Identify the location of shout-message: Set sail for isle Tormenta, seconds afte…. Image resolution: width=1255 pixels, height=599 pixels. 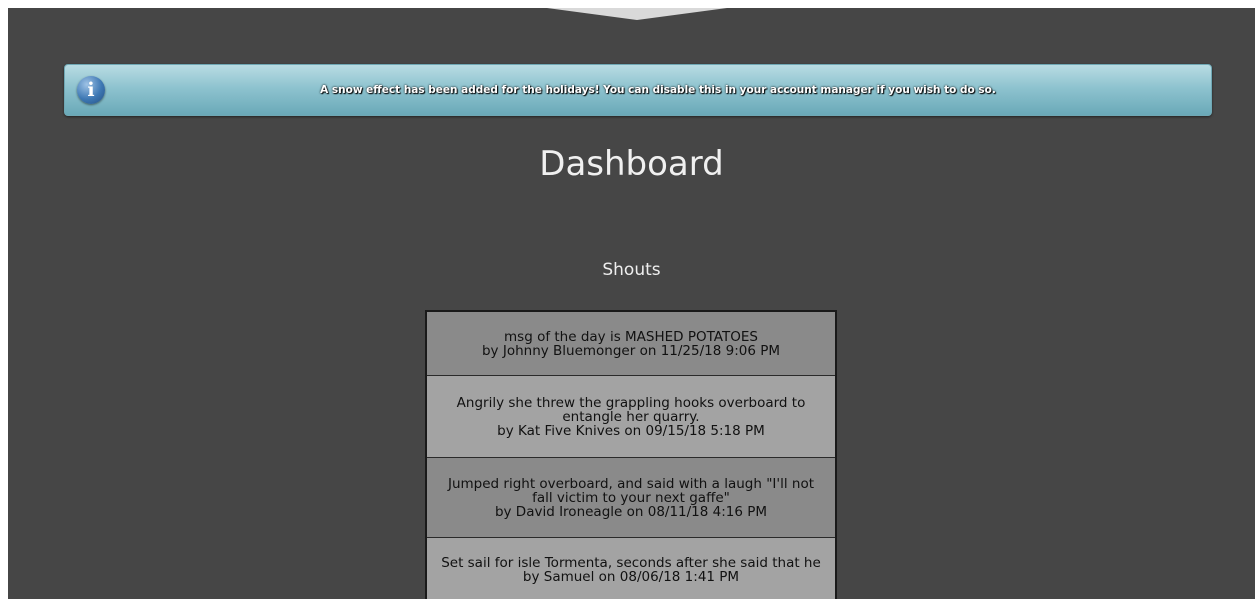
(631, 563).